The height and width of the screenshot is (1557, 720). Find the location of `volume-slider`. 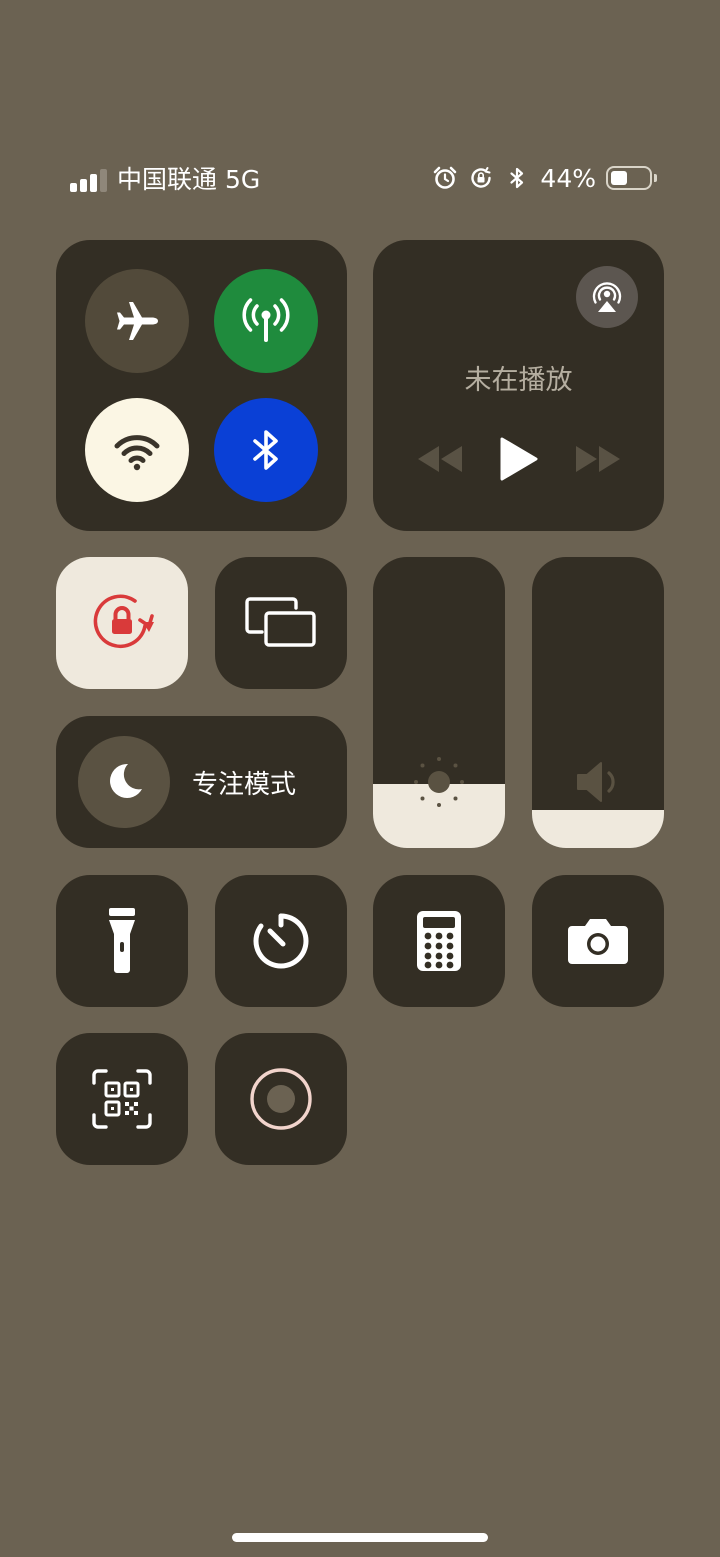

volume-slider is located at coordinates (598, 702).